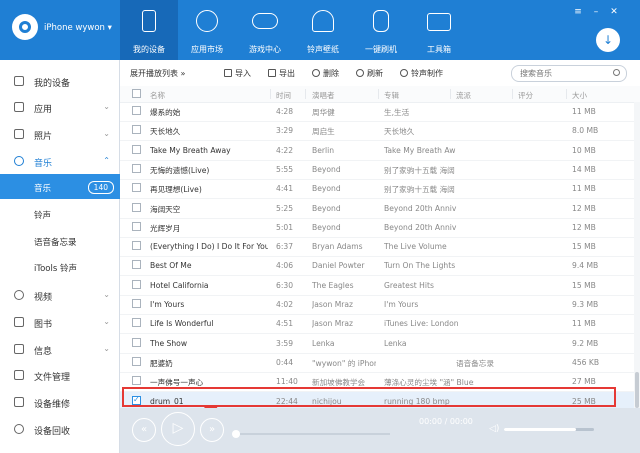 This screenshot has width=640, height=453. I want to click on sidebar-item-music: 音乐 ⌃, so click(60, 161).